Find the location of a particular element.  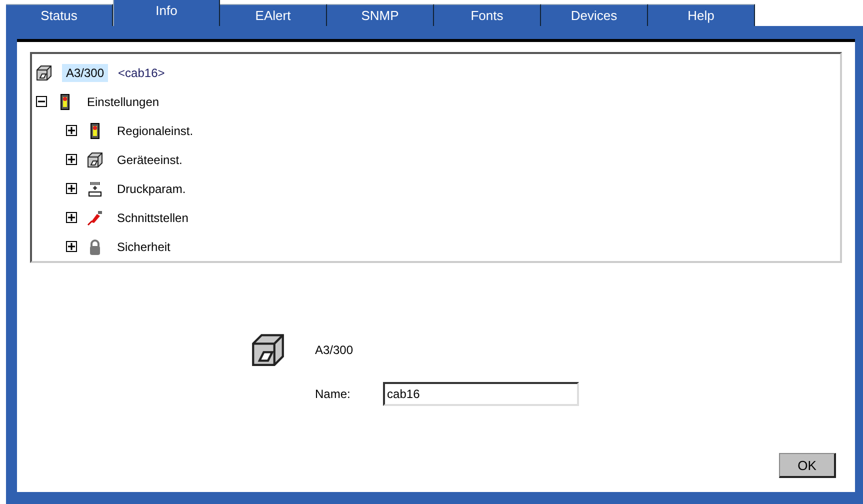

collapse-toggle is located at coordinates (41, 101).